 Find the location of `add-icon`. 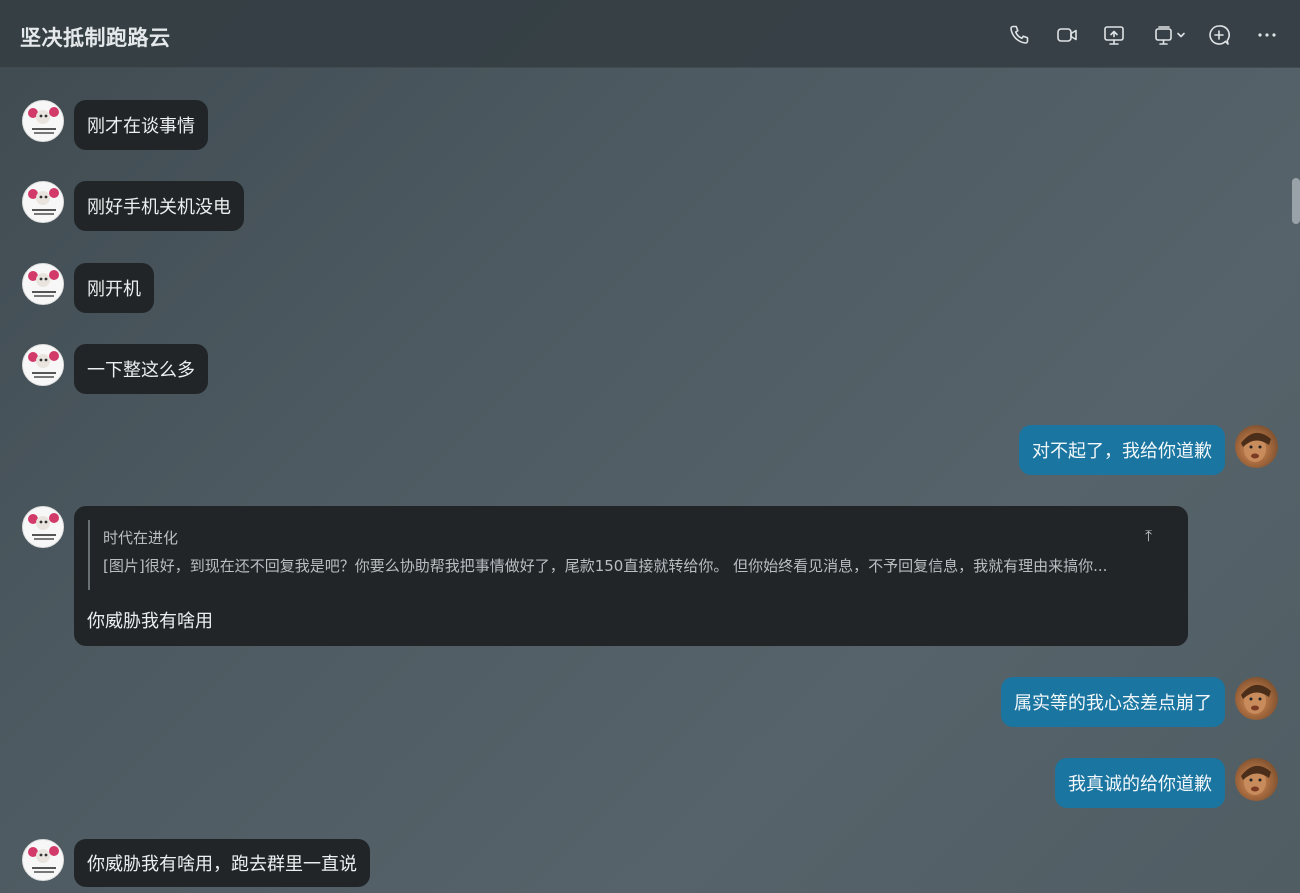

add-icon is located at coordinates (1219, 35).